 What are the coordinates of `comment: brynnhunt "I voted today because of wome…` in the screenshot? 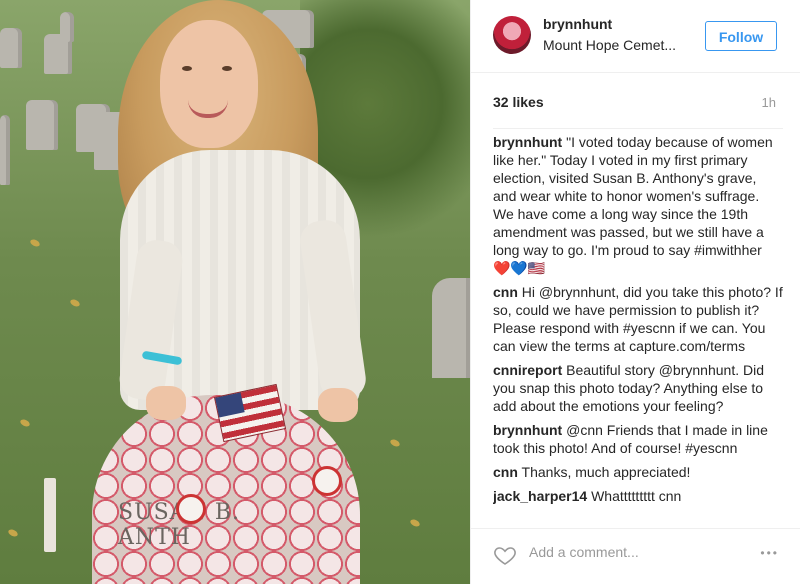 It's located at (638, 205).